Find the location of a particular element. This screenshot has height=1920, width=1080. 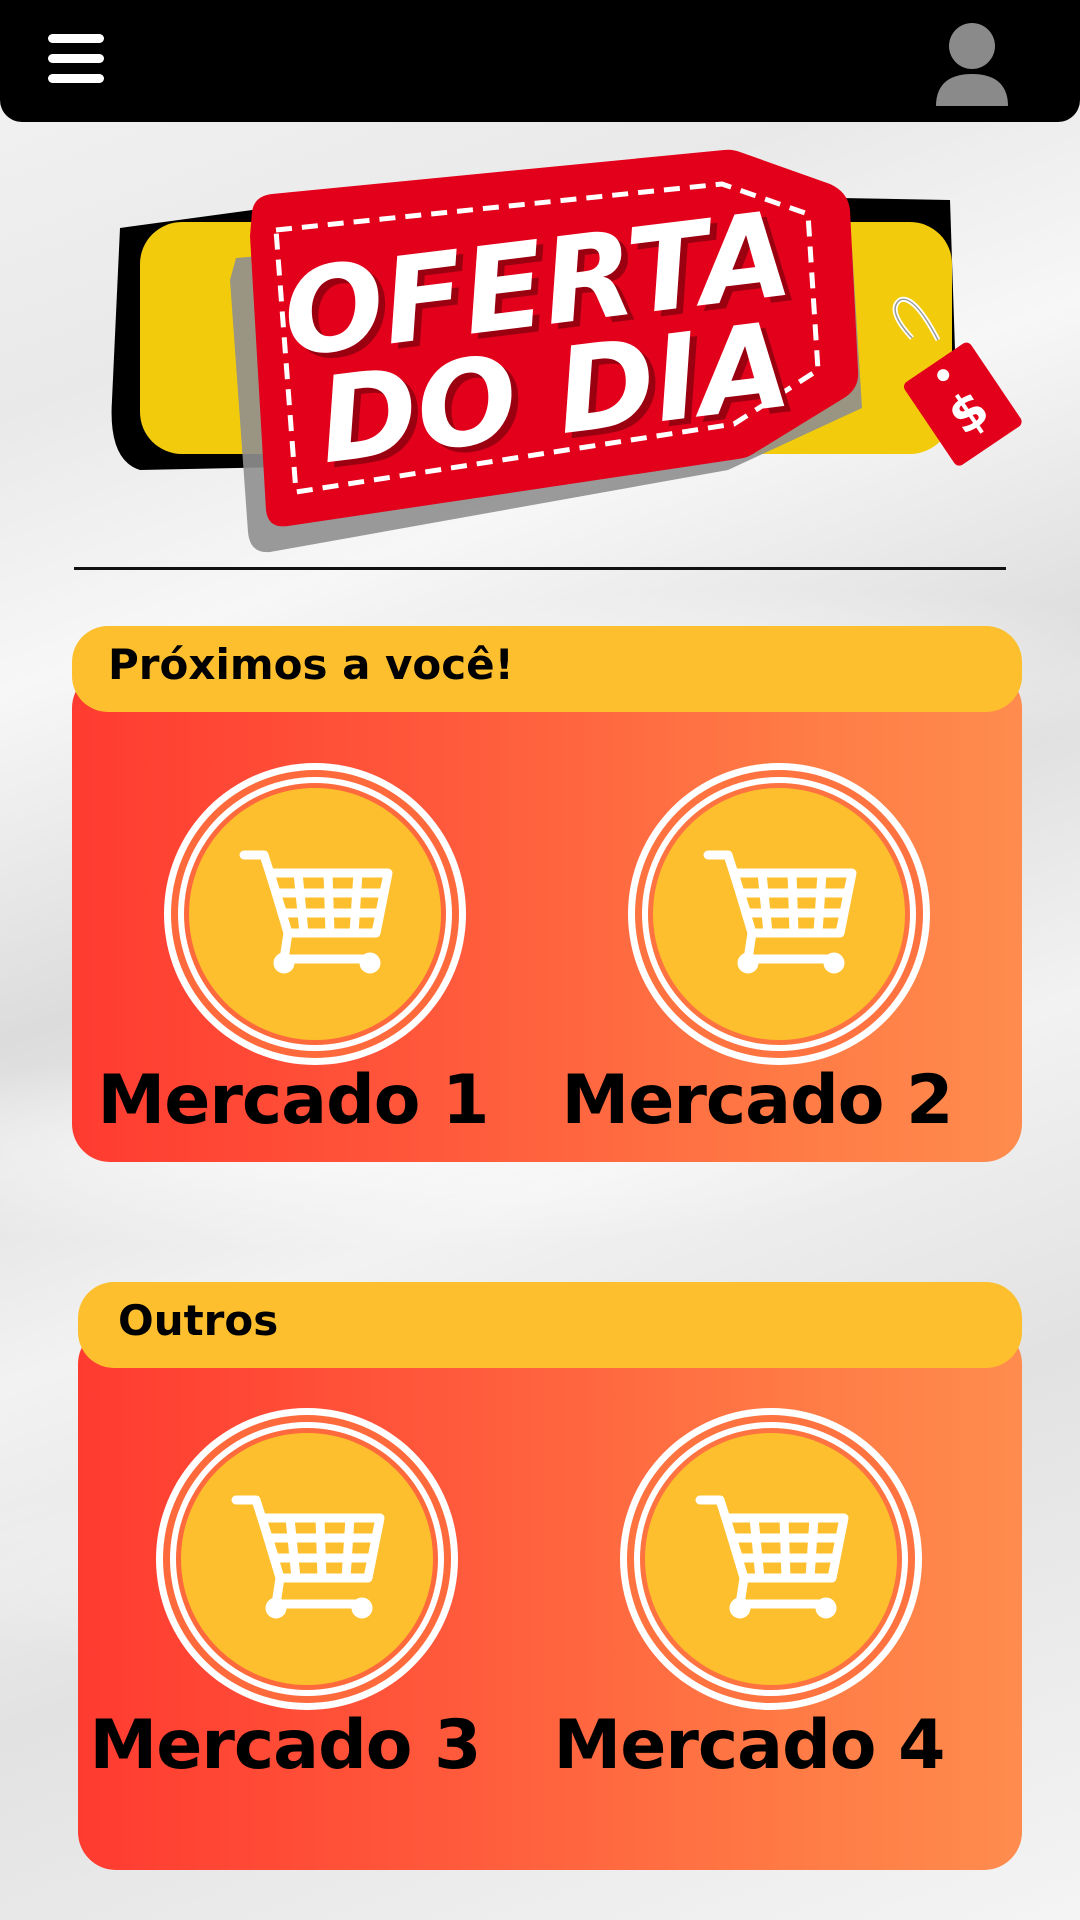

market-card-2: Mercado 2 is located at coordinates (757, 951).